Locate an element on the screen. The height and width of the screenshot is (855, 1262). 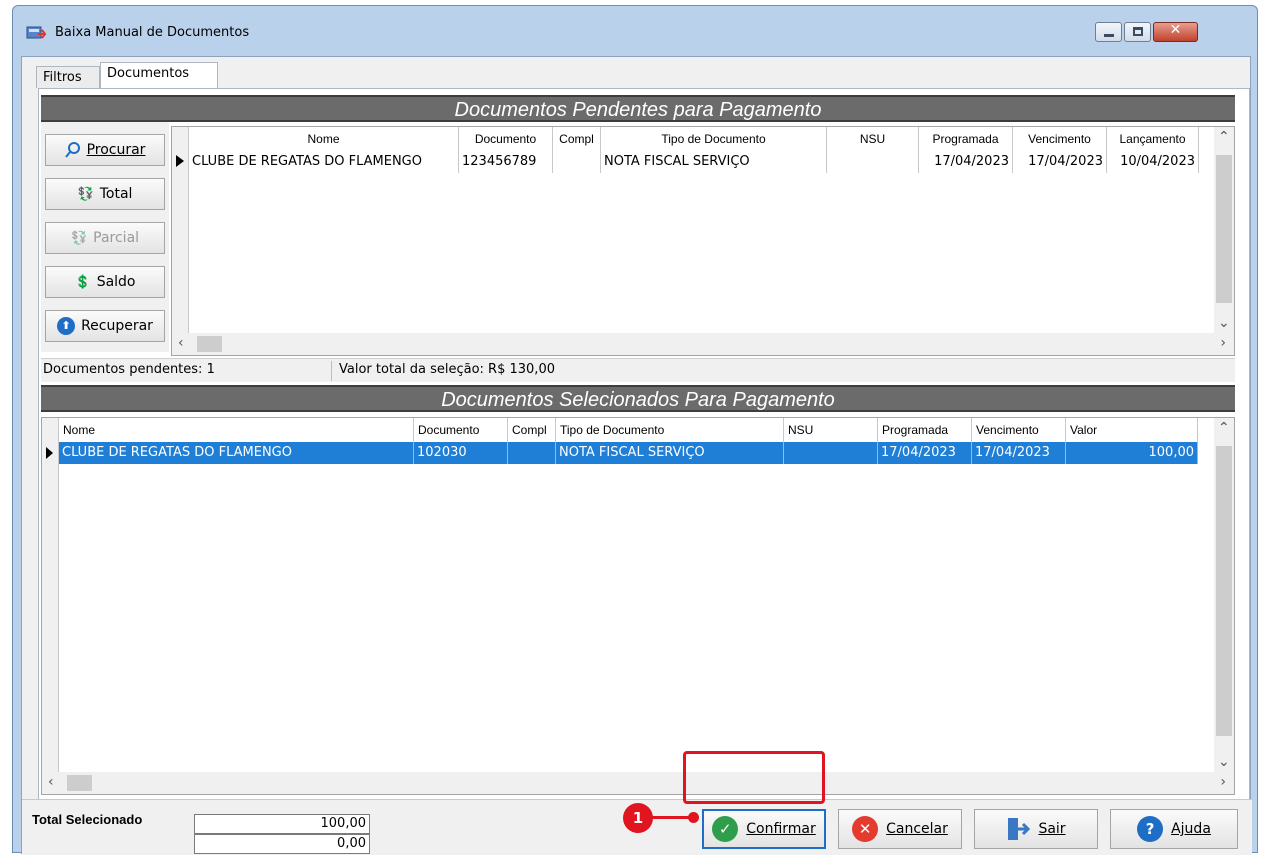
help-icon: ? is located at coordinates (1150, 829).